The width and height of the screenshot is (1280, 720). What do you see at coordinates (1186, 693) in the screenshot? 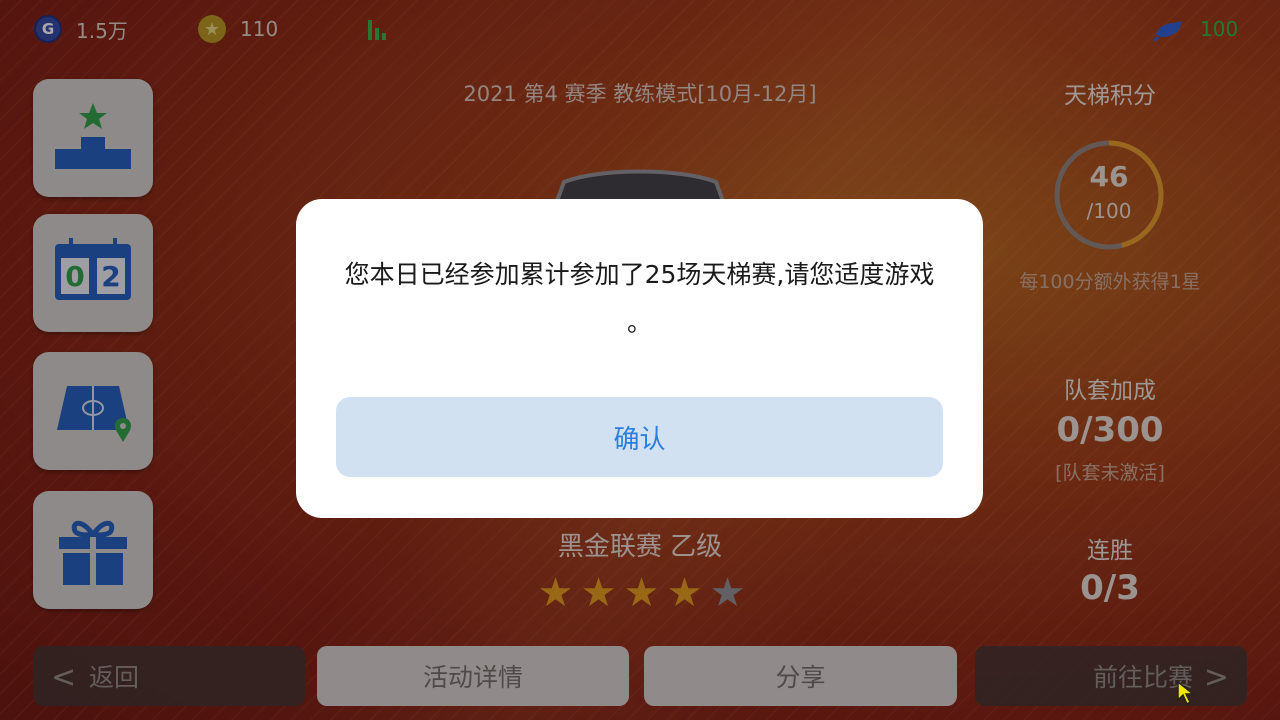
I see `mouse-cursor-icon` at bounding box center [1186, 693].